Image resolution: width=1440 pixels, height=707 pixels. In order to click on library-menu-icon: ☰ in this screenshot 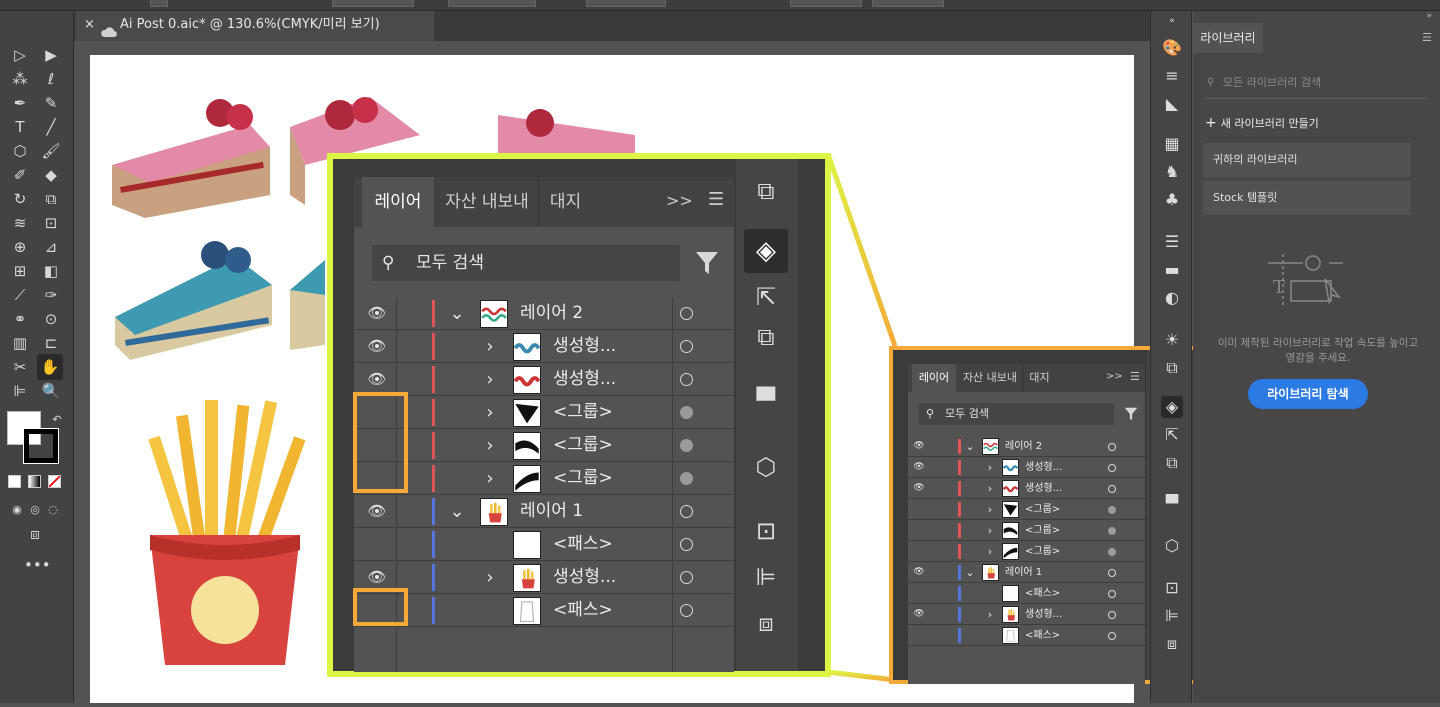, I will do `click(1427, 37)`.